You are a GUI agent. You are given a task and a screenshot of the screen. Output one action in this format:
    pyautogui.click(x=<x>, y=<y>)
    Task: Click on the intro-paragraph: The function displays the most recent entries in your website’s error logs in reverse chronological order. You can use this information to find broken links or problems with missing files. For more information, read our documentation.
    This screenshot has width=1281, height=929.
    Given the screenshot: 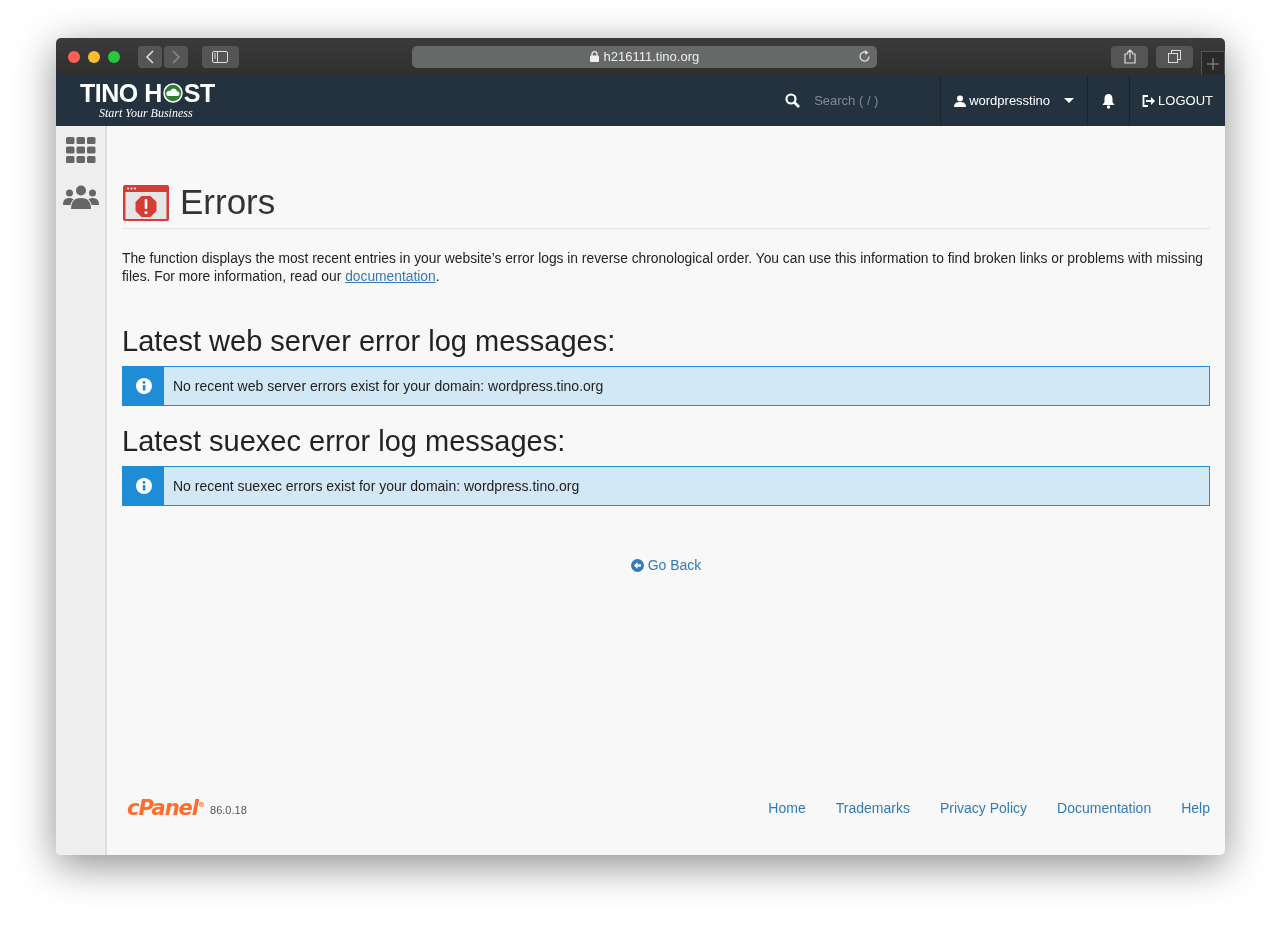 What is the action you would take?
    pyautogui.click(x=663, y=268)
    